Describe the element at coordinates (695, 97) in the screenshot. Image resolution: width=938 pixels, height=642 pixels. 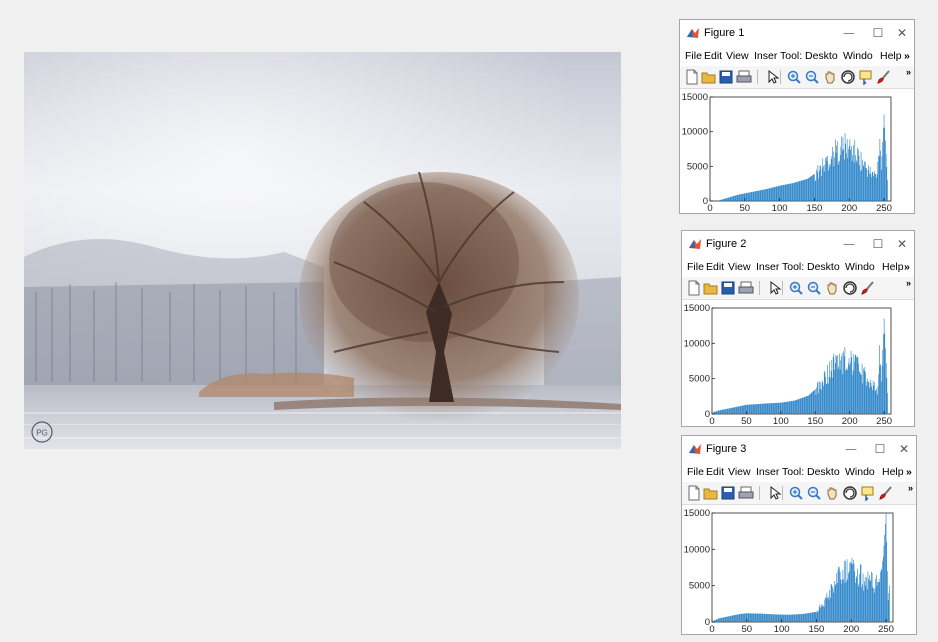
I see `y-tick-label: 15000` at that location.